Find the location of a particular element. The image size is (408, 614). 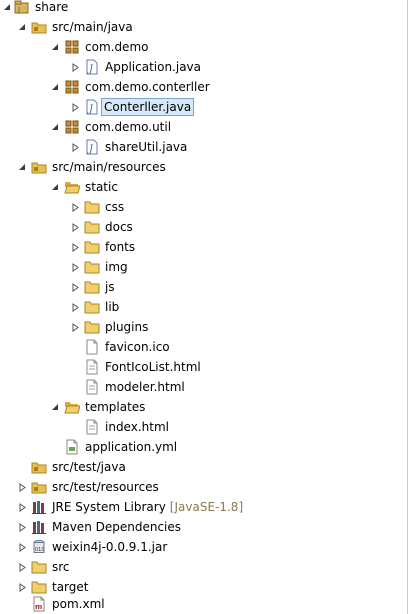

tree-row-favicon-ico: favicon.ico is located at coordinates (203, 347).